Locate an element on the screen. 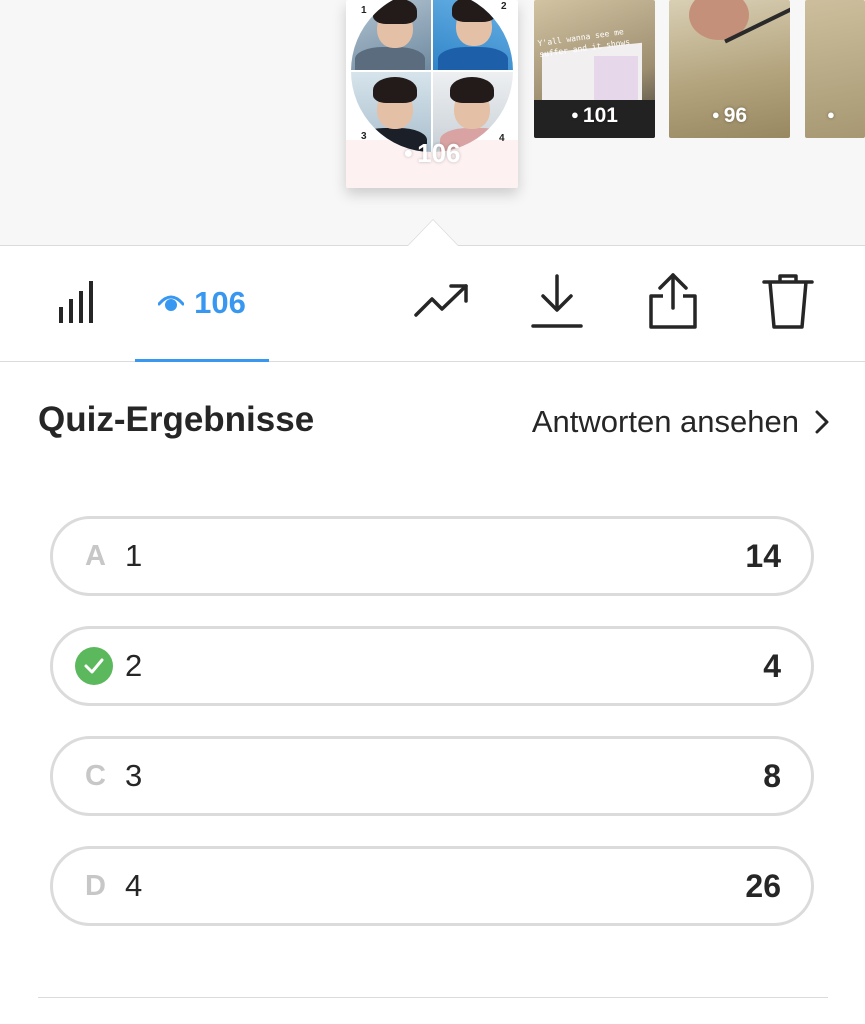  quiz-title: Quiz-Ergebnisse is located at coordinates (176, 419).